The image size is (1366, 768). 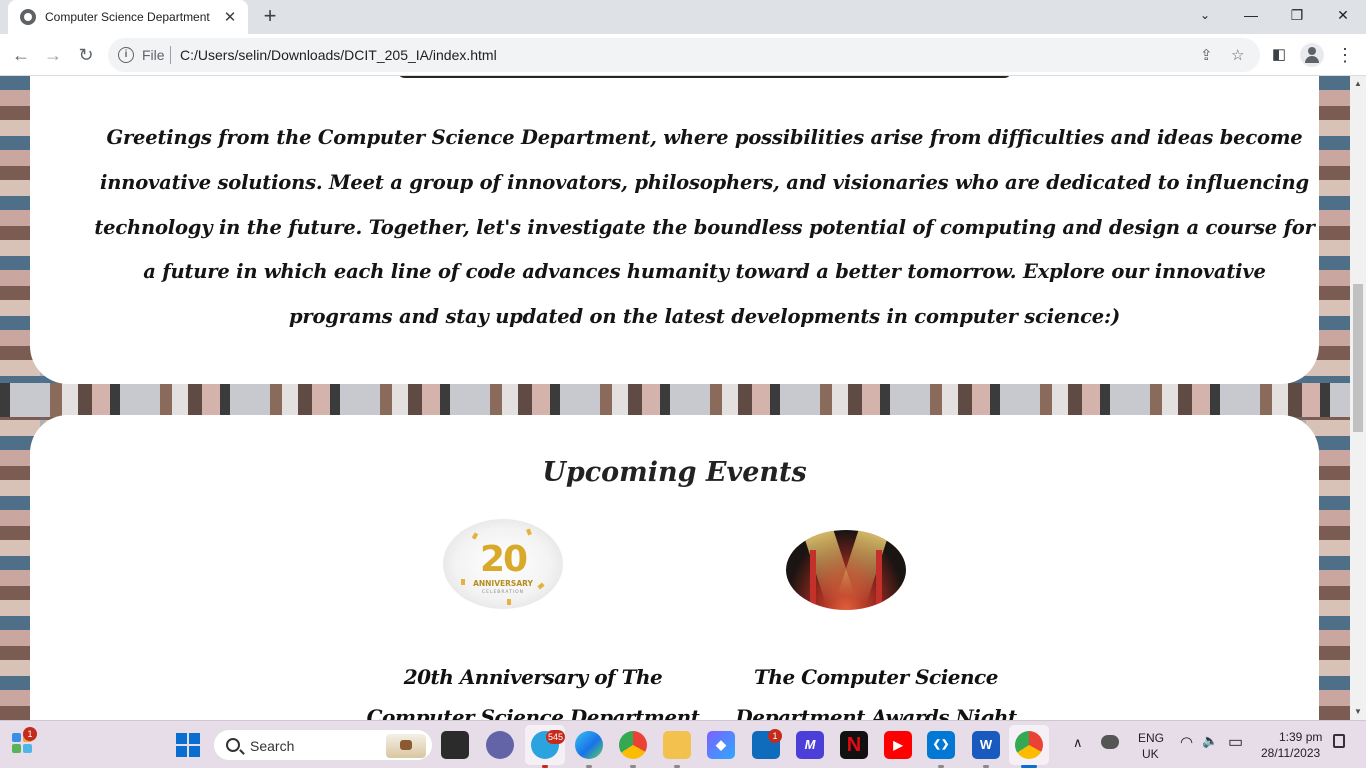 What do you see at coordinates (721, 745) in the screenshot?
I see `copilot-icon: ◆` at bounding box center [721, 745].